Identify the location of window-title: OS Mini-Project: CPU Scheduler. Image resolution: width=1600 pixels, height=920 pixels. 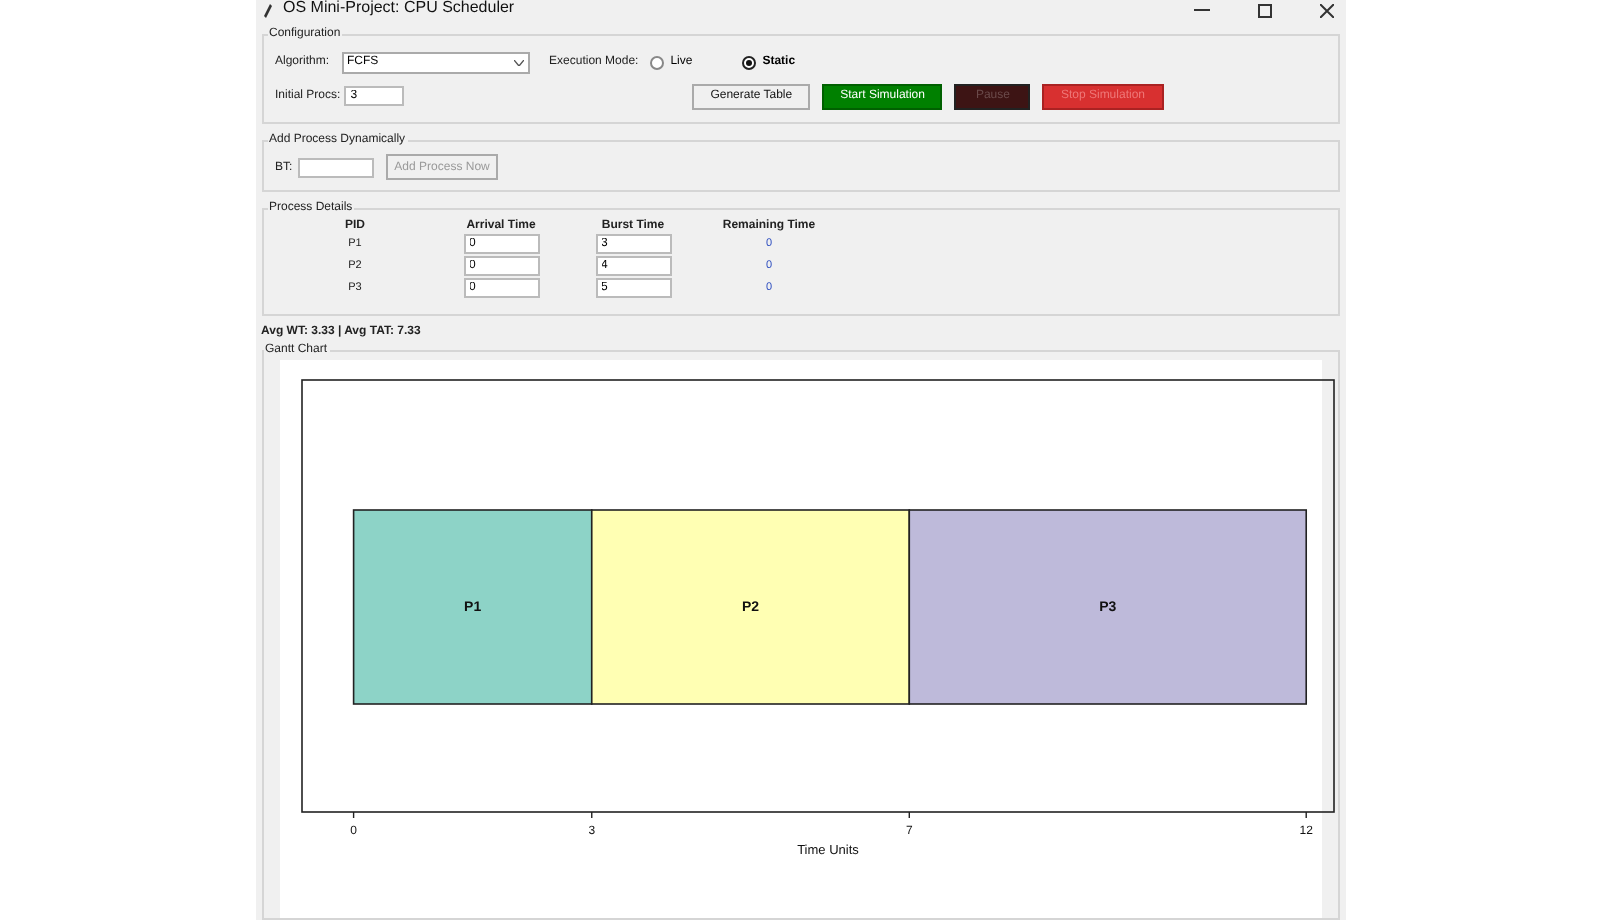
(400, 7).